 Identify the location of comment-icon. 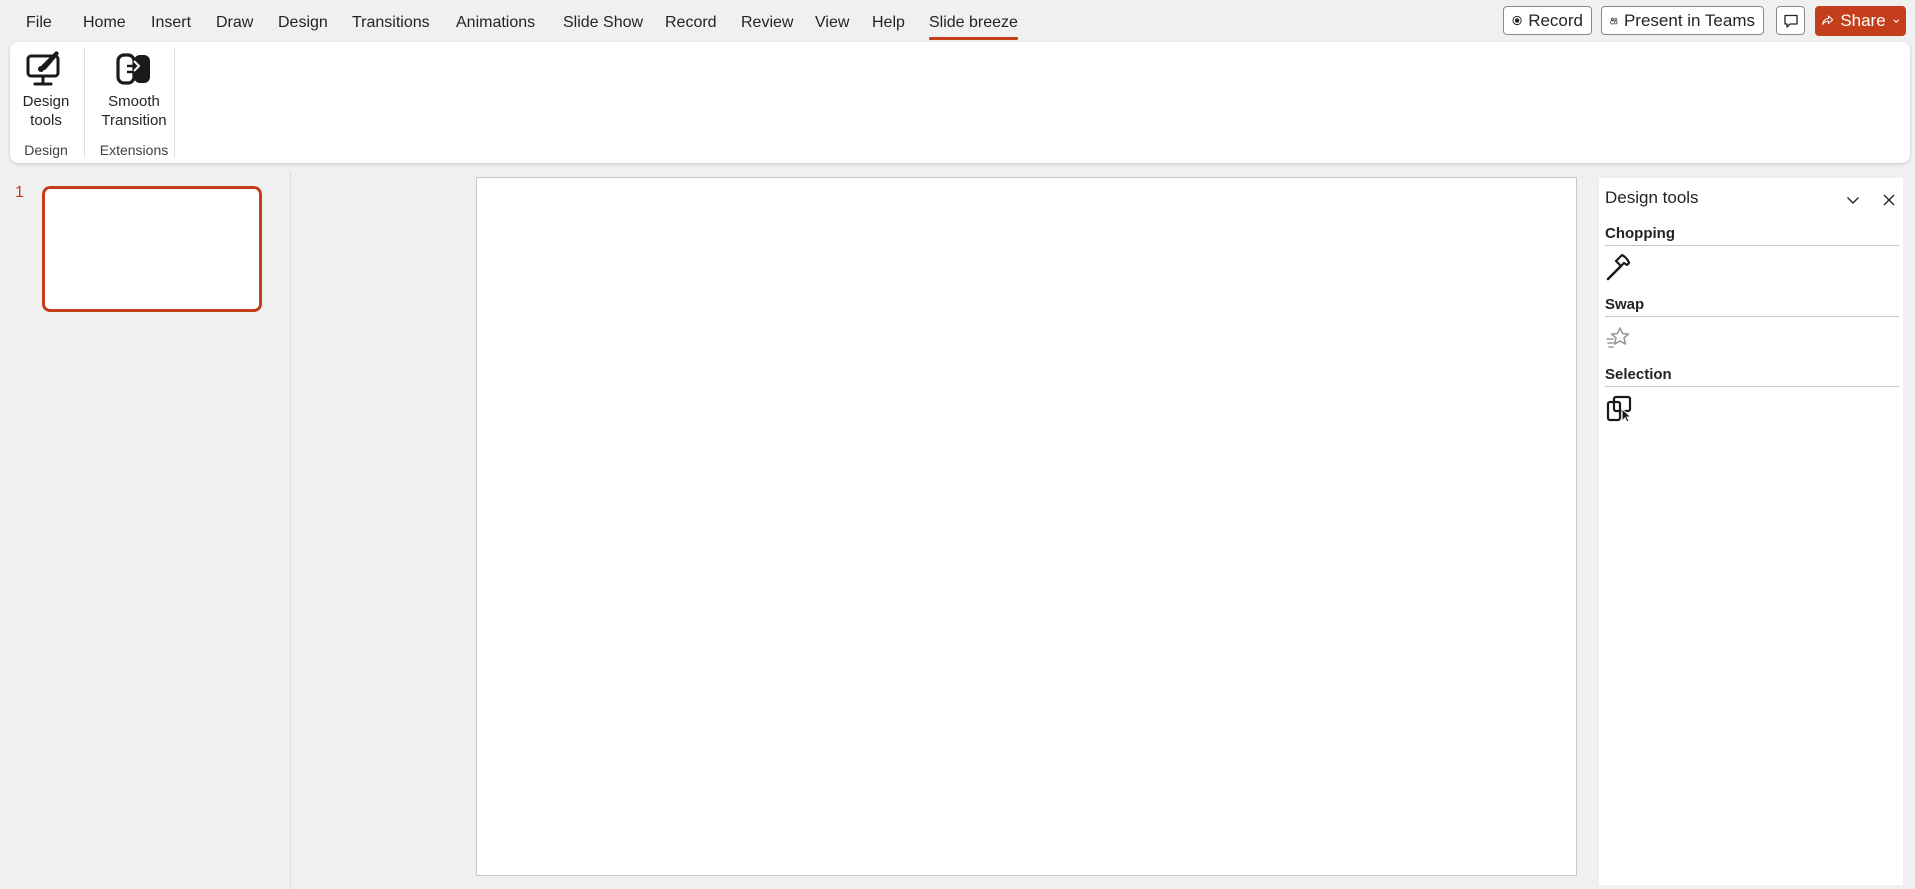
(1790, 21).